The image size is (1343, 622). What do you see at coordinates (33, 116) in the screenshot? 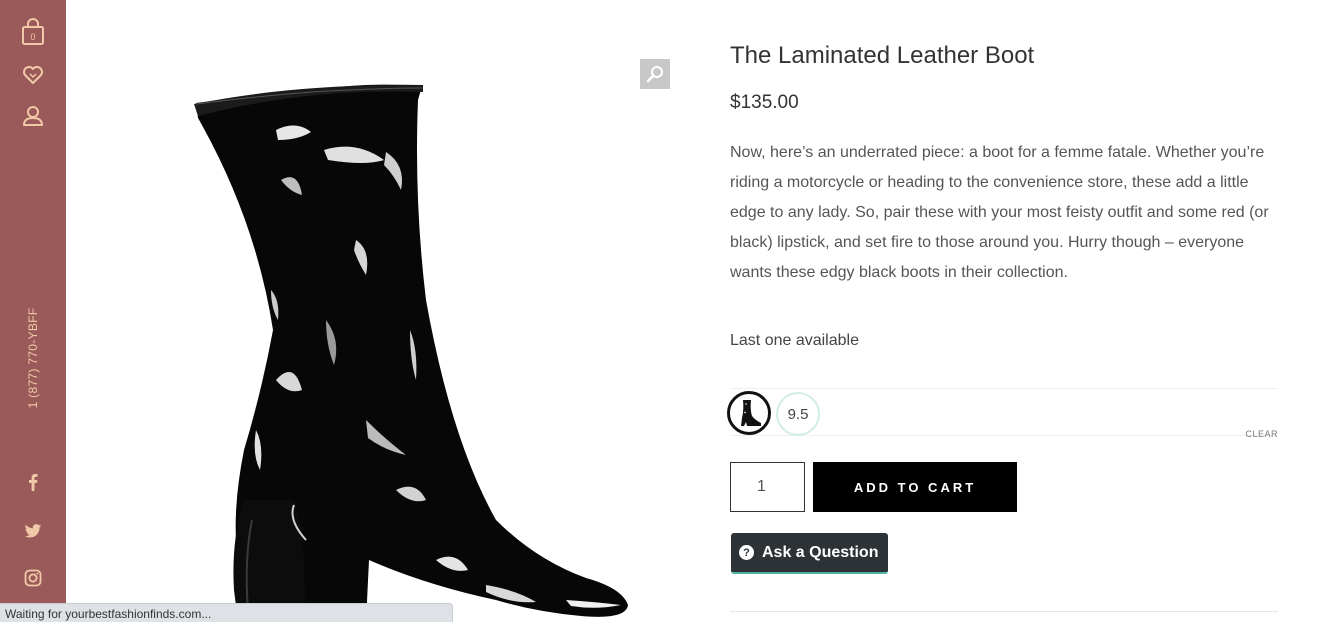
I see `account-user-icon` at bounding box center [33, 116].